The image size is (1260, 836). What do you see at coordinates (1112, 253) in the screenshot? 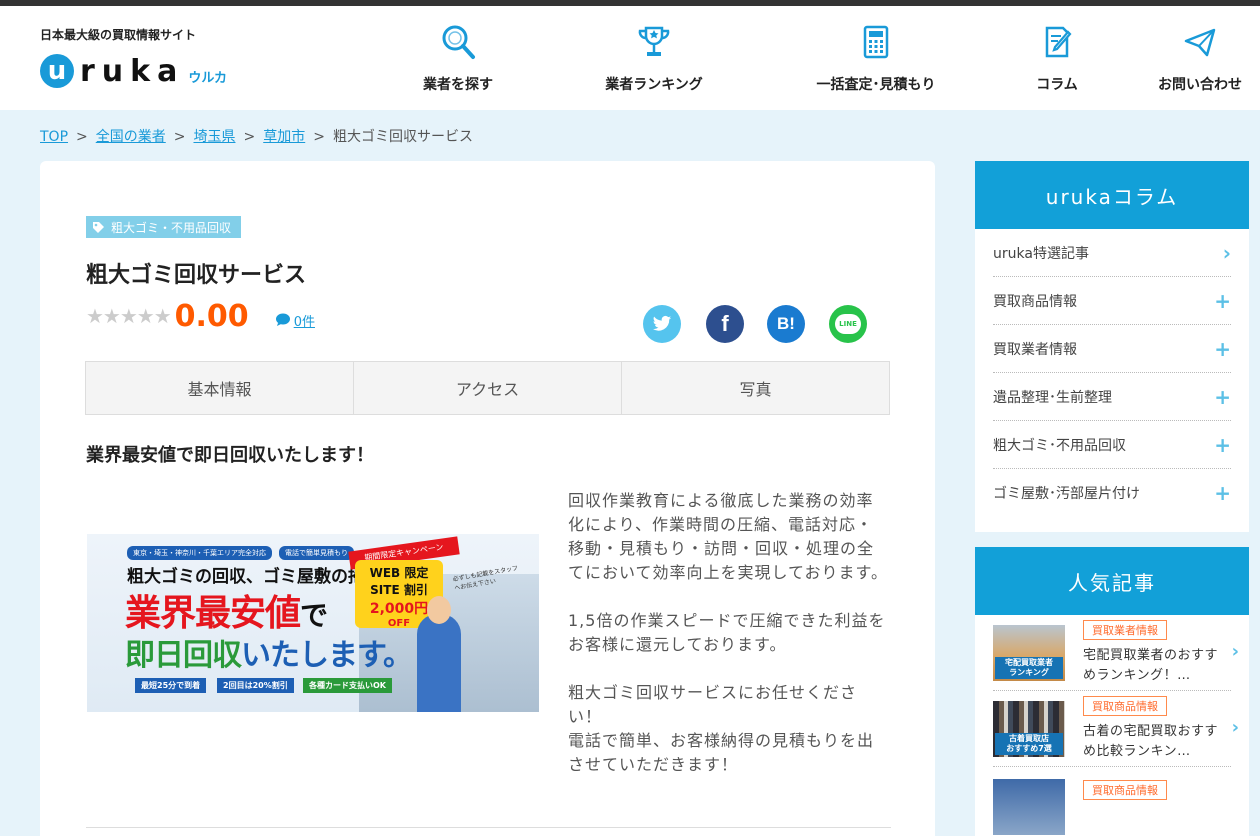
I see `column-item-featured: uruka特選記事 ›` at bounding box center [1112, 253].